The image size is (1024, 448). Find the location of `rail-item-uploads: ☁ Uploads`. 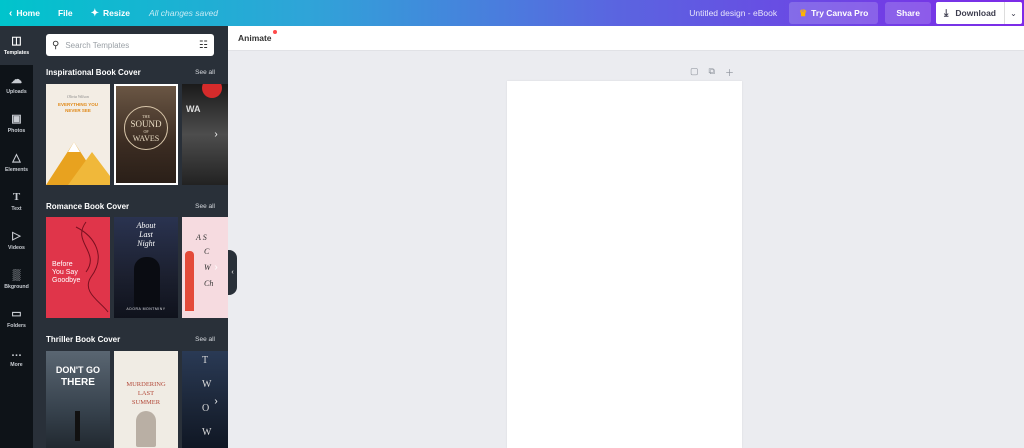

rail-item-uploads: ☁ Uploads is located at coordinates (16, 84).